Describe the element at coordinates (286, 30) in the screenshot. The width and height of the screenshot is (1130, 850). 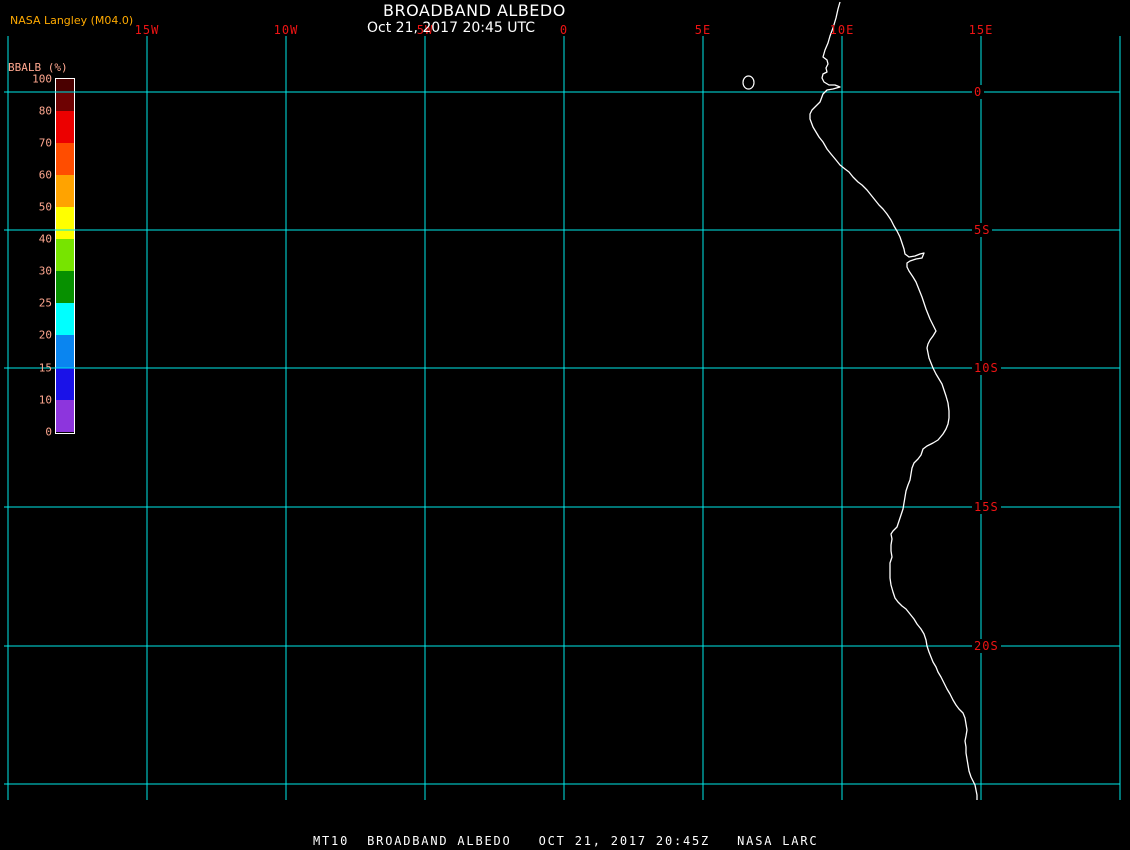
I see `longitude-label-10W: 10W` at that location.